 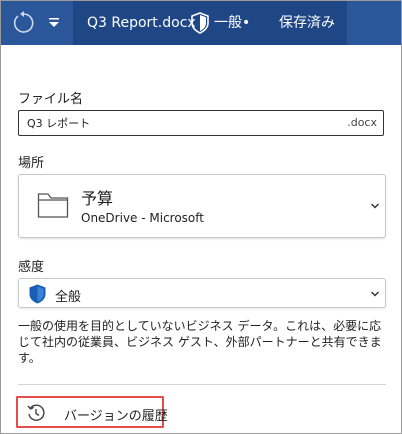 What do you see at coordinates (51, 99) in the screenshot?
I see `filename-label: ファイル名` at bounding box center [51, 99].